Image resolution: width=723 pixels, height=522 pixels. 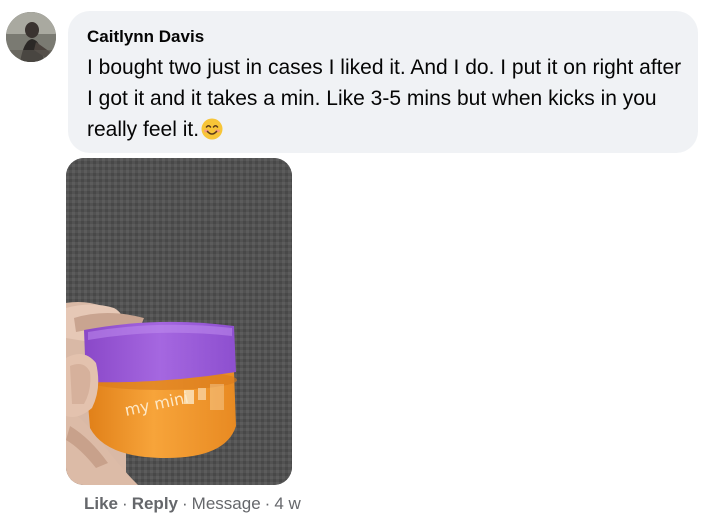 I want to click on comment-author: Caitlynn Davis, so click(x=384, y=37).